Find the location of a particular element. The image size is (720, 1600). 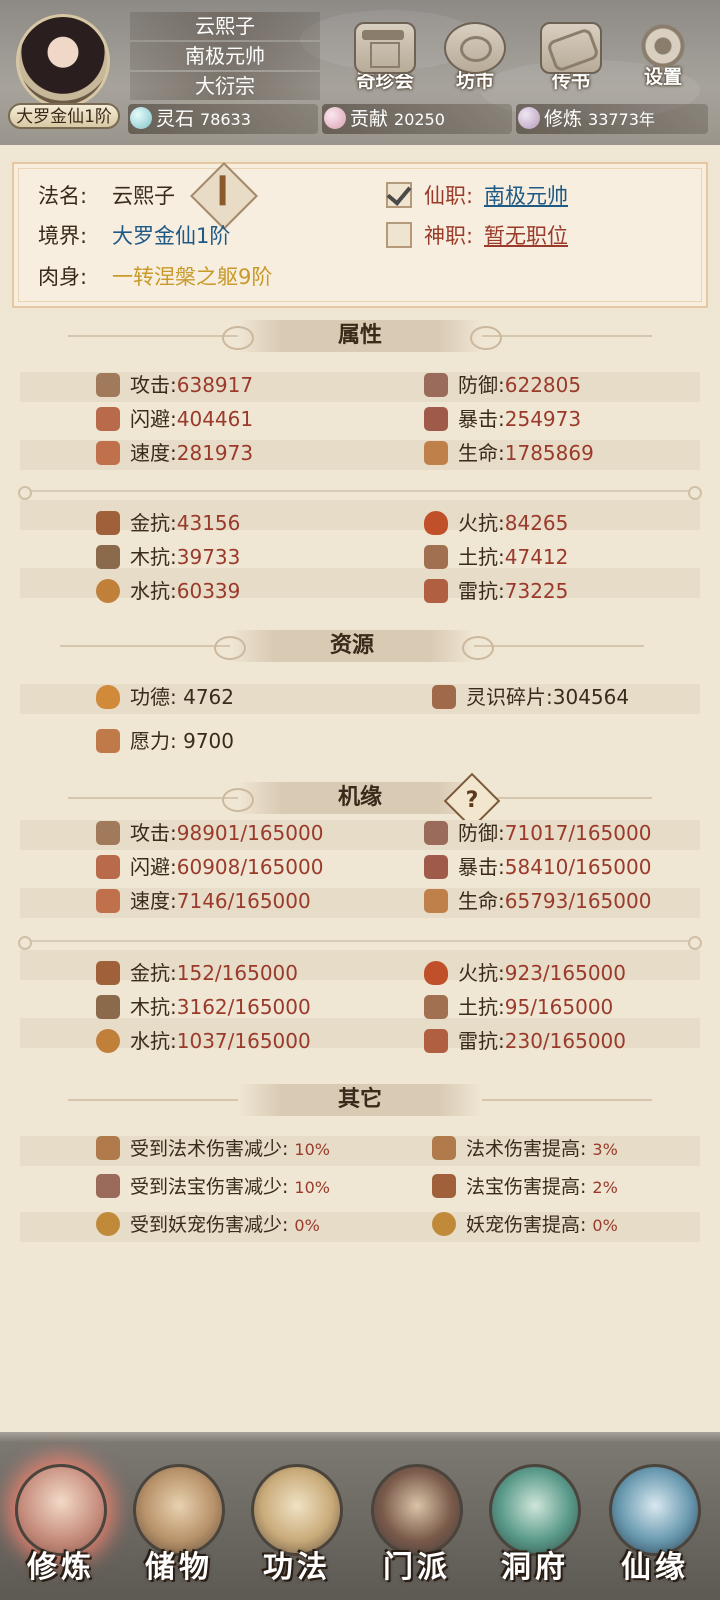

spirit-stone-icon is located at coordinates (141, 118).